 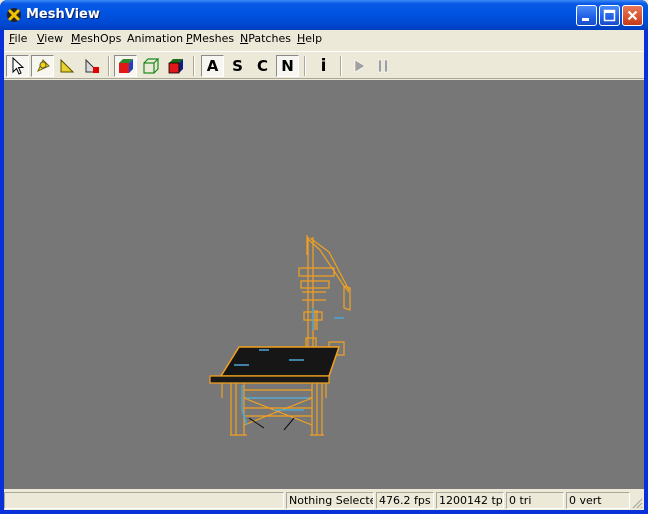 I want to click on select-edge-button, so click(x=66, y=66).